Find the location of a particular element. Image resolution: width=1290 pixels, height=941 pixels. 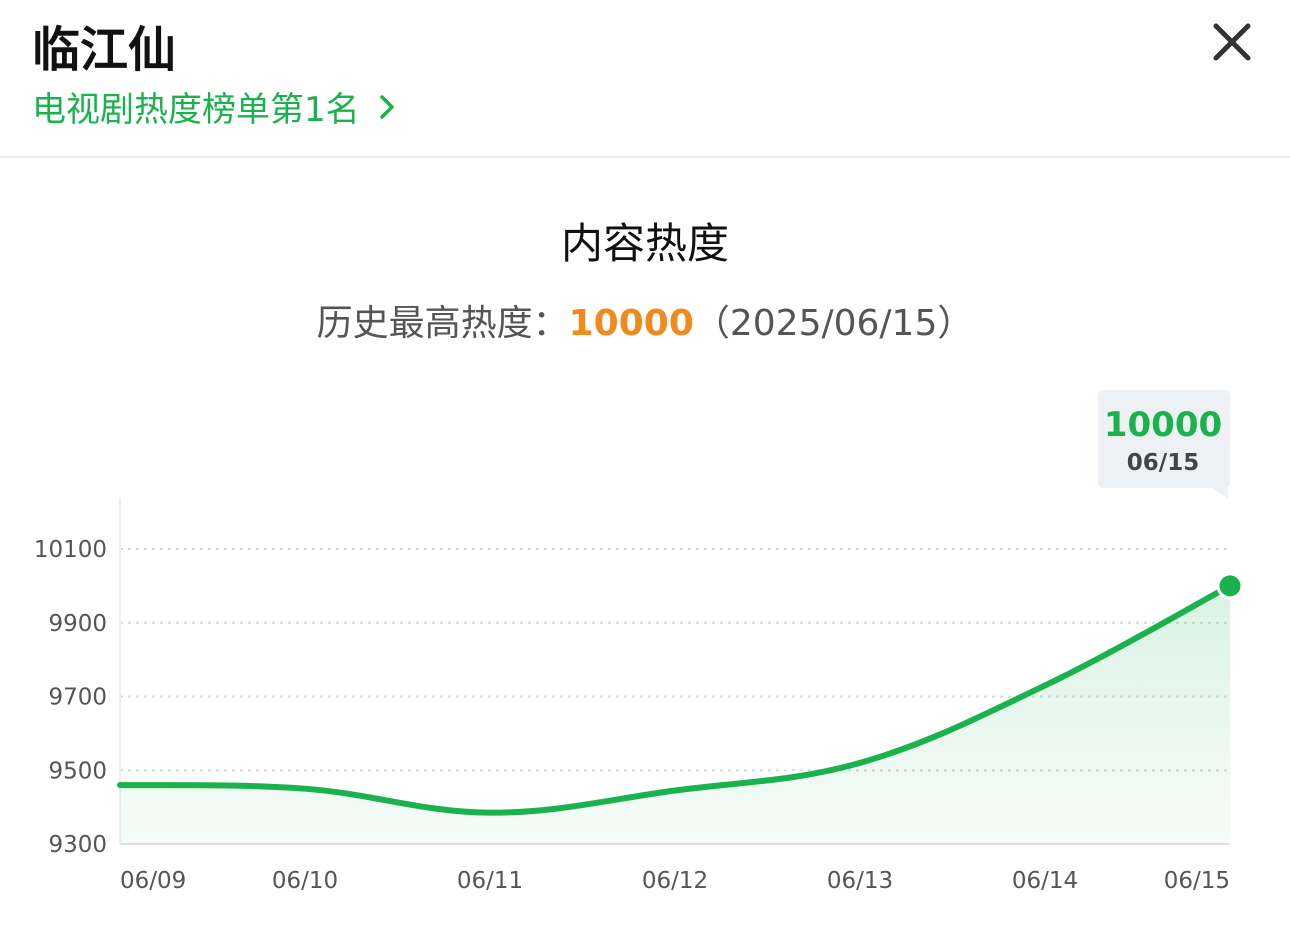

peak-value: 10000 is located at coordinates (631, 323).